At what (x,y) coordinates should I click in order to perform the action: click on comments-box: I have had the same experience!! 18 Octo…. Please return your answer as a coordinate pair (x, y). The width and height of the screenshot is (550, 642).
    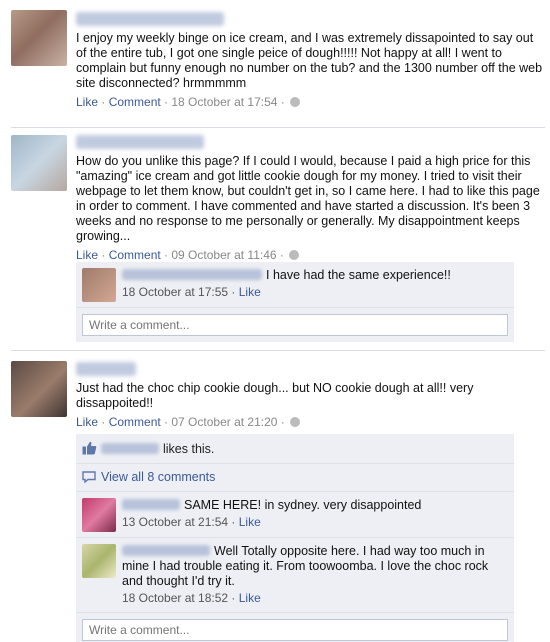
    Looking at the image, I should click on (295, 302).